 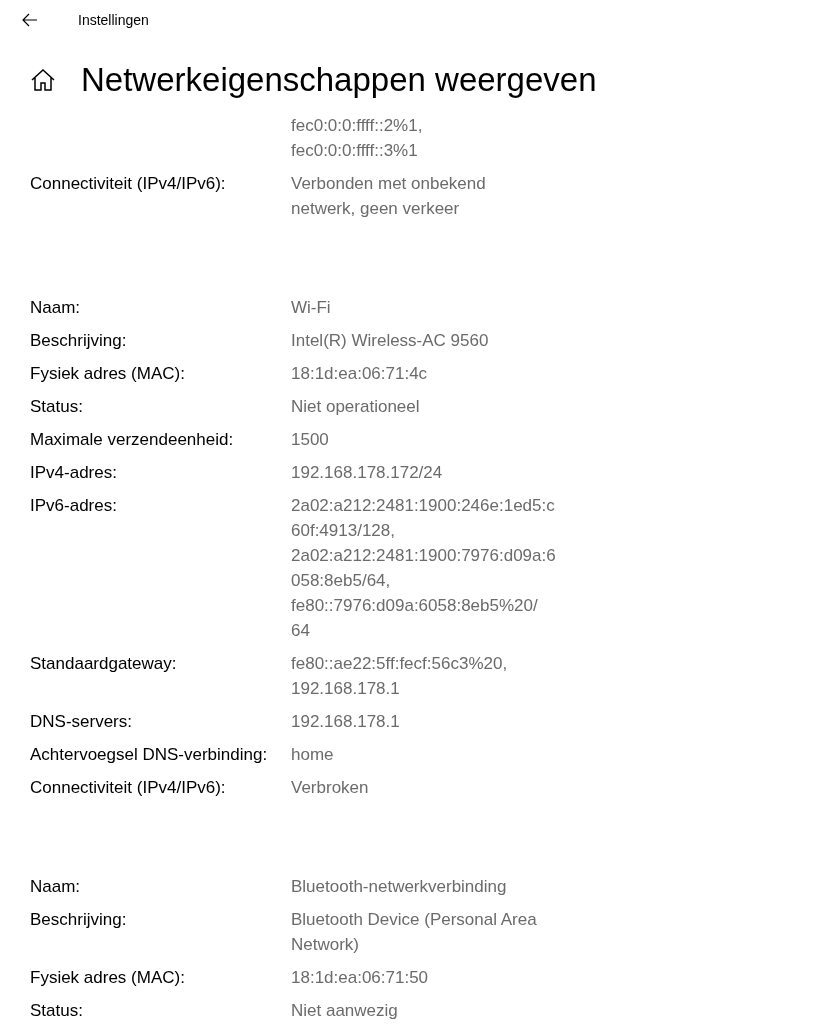 I want to click on property-value: 2a02:a212:2481:1900:7976:d09a:6, so click(x=423, y=556).